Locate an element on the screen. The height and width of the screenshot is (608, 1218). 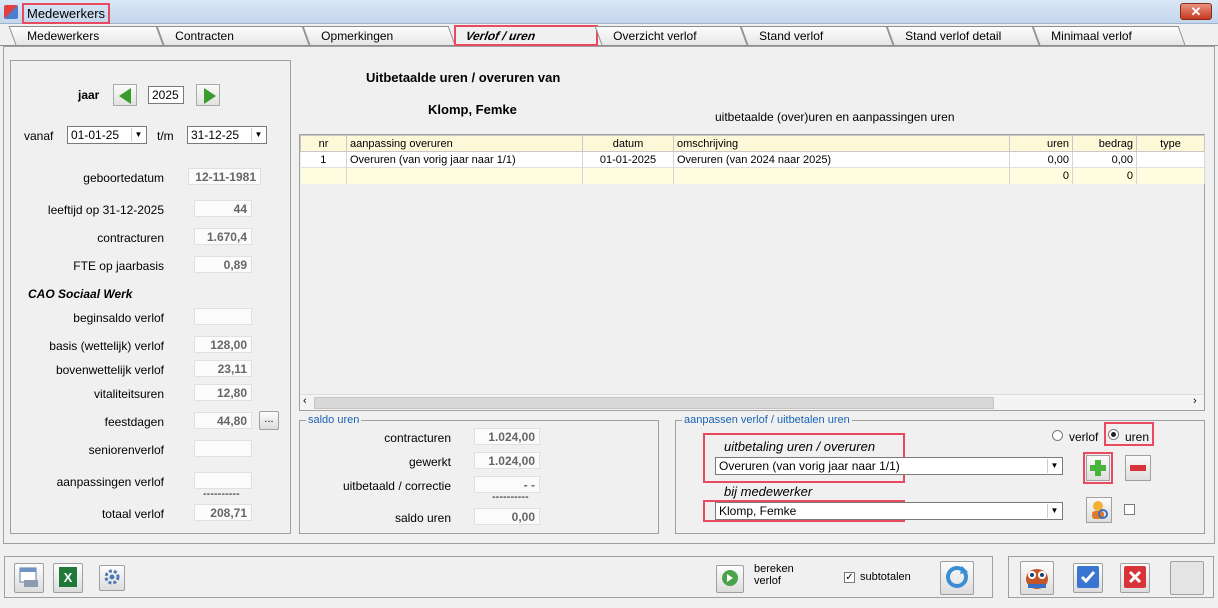
field-label: seniorenverlof is located at coordinates (126, 450).